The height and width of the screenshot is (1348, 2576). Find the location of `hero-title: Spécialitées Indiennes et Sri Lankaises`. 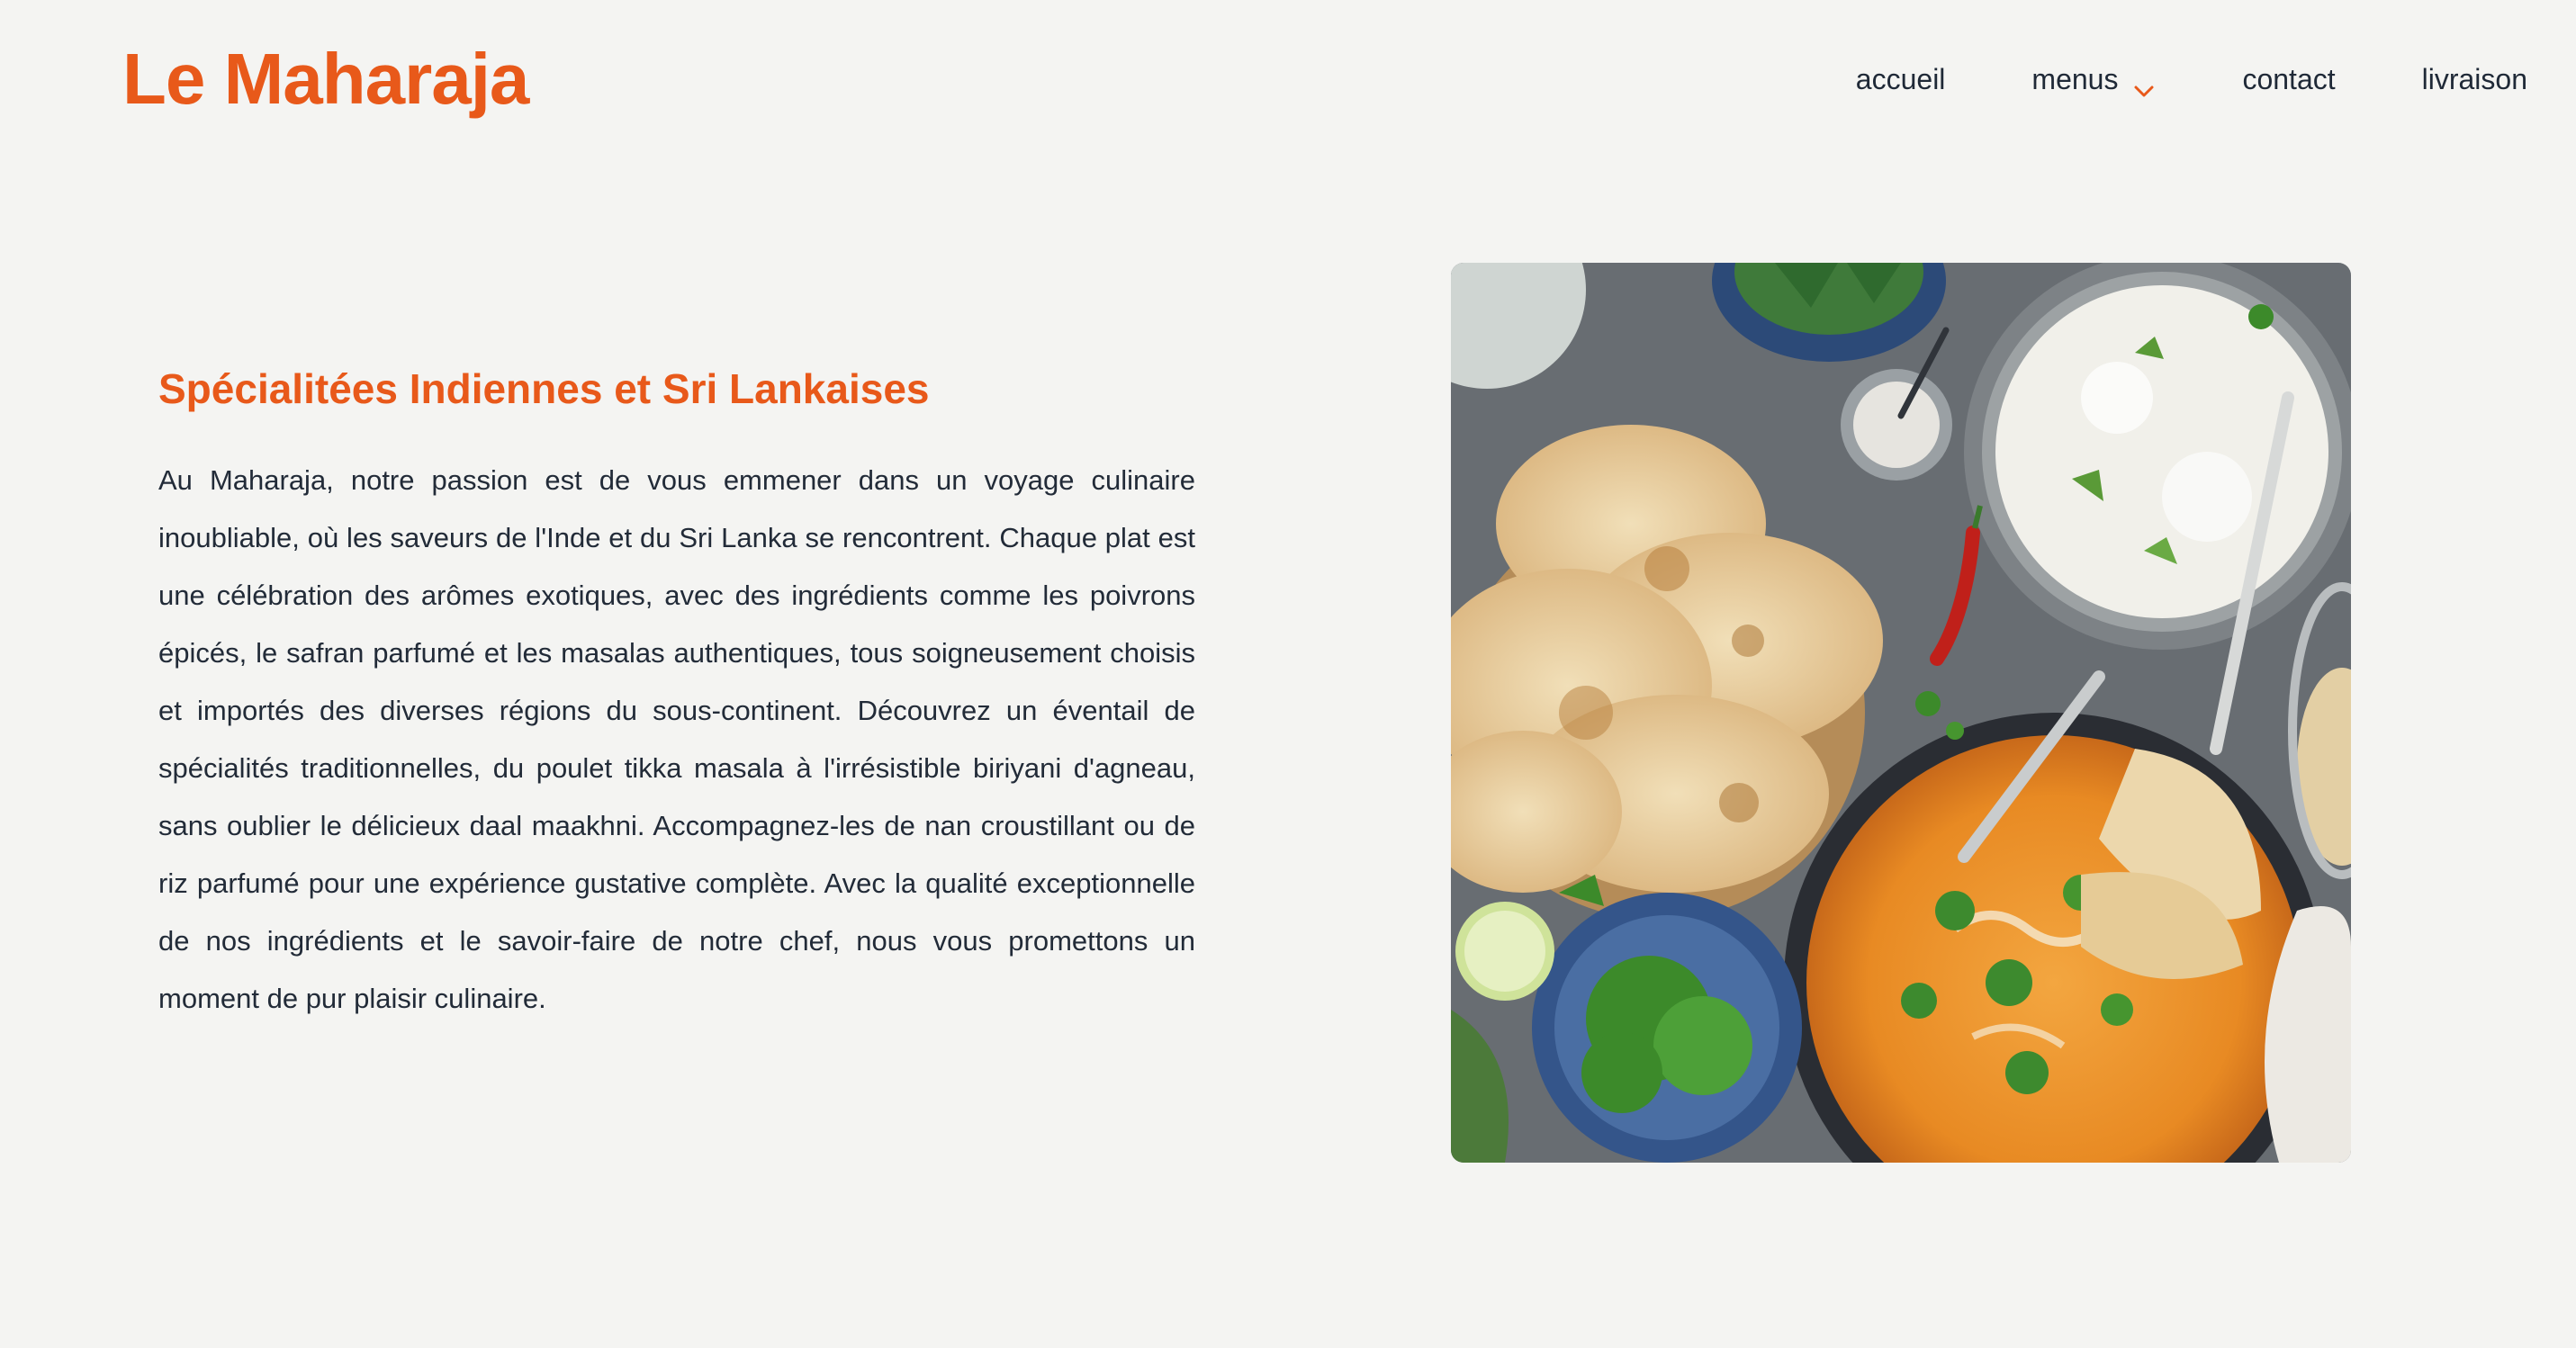

hero-title: Spécialitées Indiennes et Sri Lankaises is located at coordinates (544, 388).